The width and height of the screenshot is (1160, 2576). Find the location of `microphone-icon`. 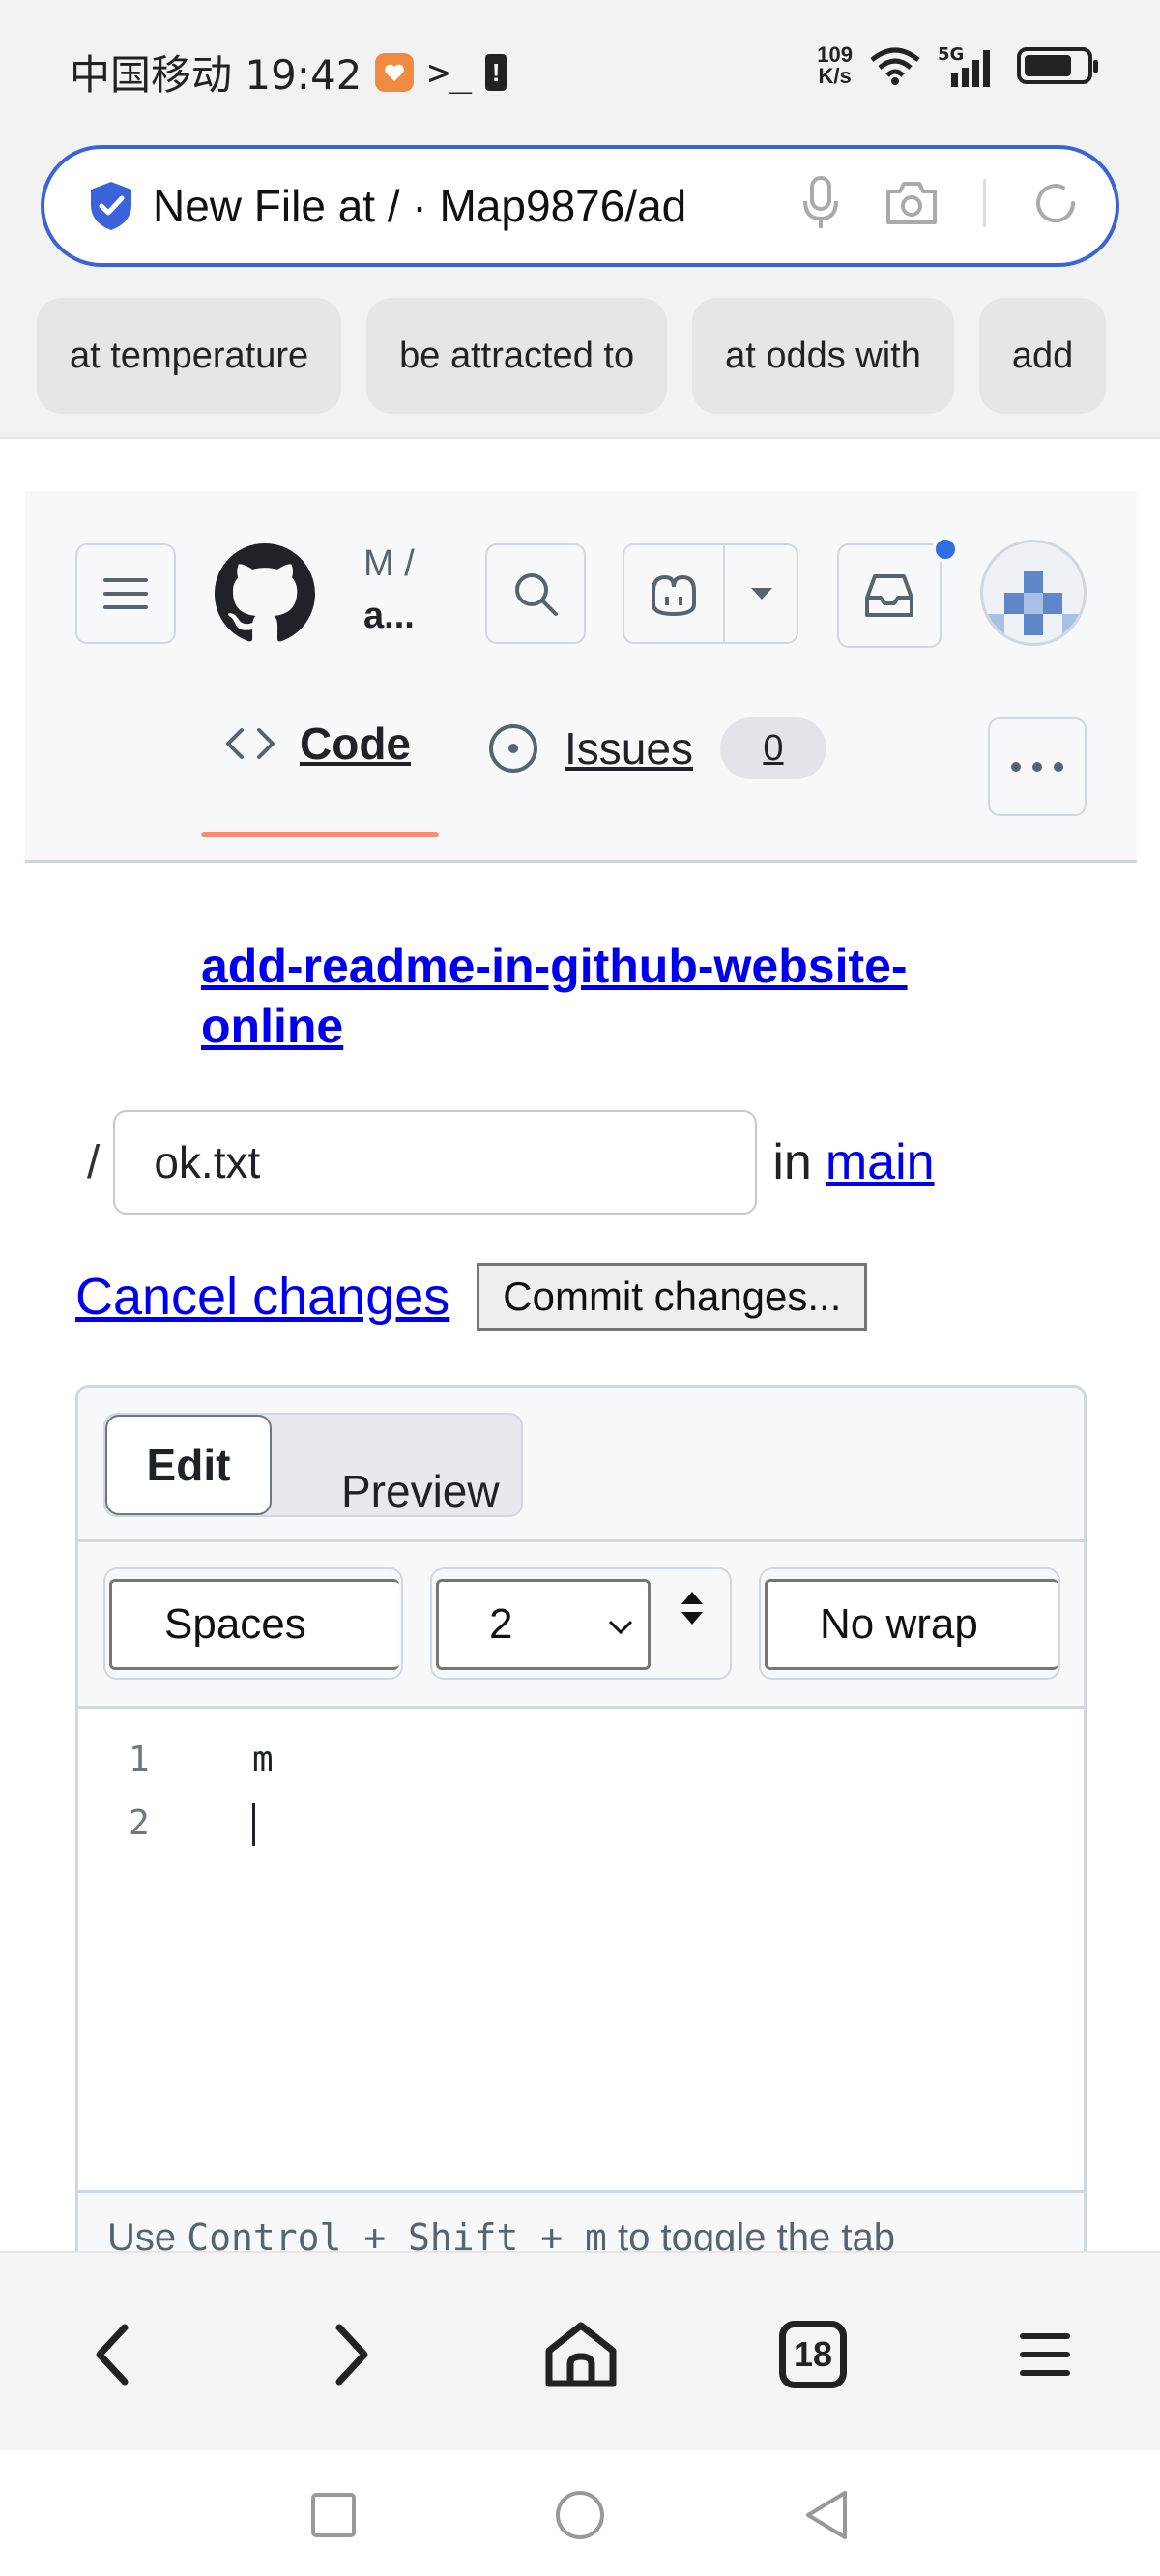

microphone-icon is located at coordinates (821, 203).